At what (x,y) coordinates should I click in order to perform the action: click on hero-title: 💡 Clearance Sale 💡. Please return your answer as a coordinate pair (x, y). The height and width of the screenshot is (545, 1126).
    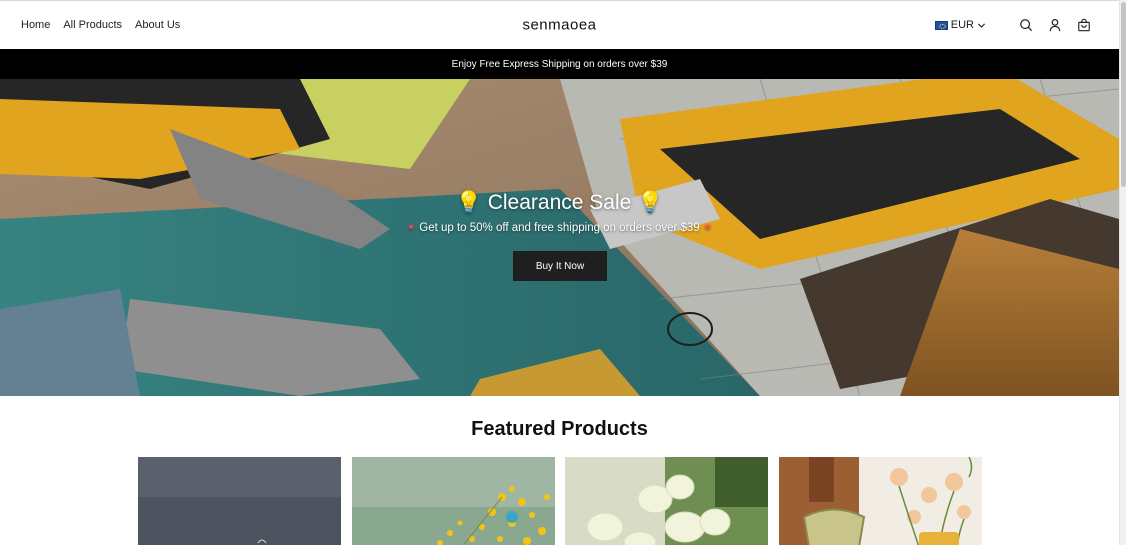
    Looking at the image, I should click on (559, 203).